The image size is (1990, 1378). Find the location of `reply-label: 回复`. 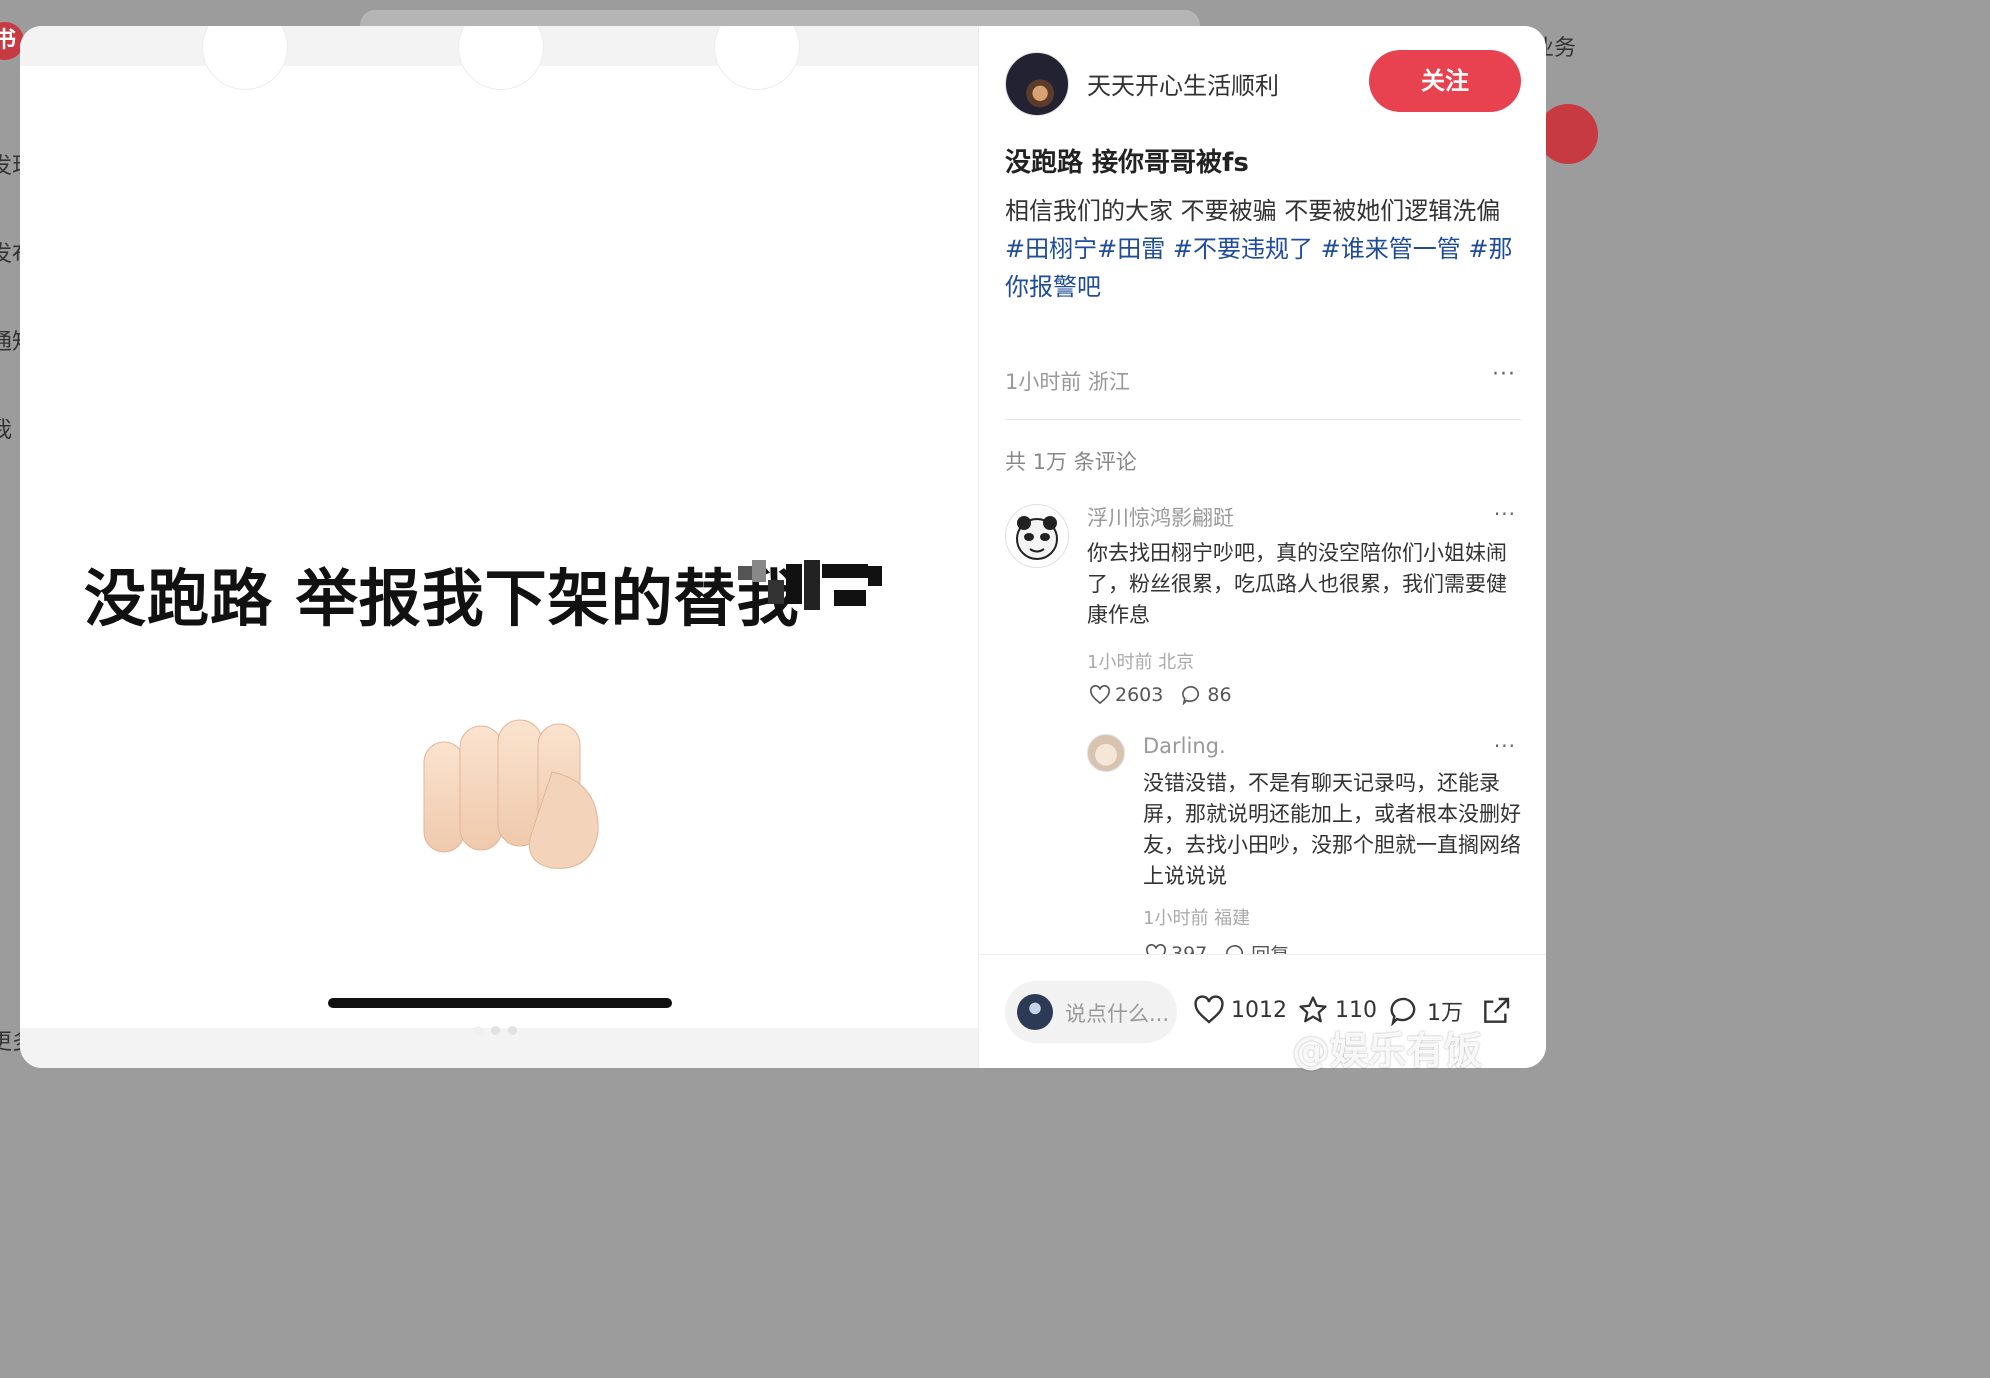

reply-label: 回复 is located at coordinates (1270, 947).